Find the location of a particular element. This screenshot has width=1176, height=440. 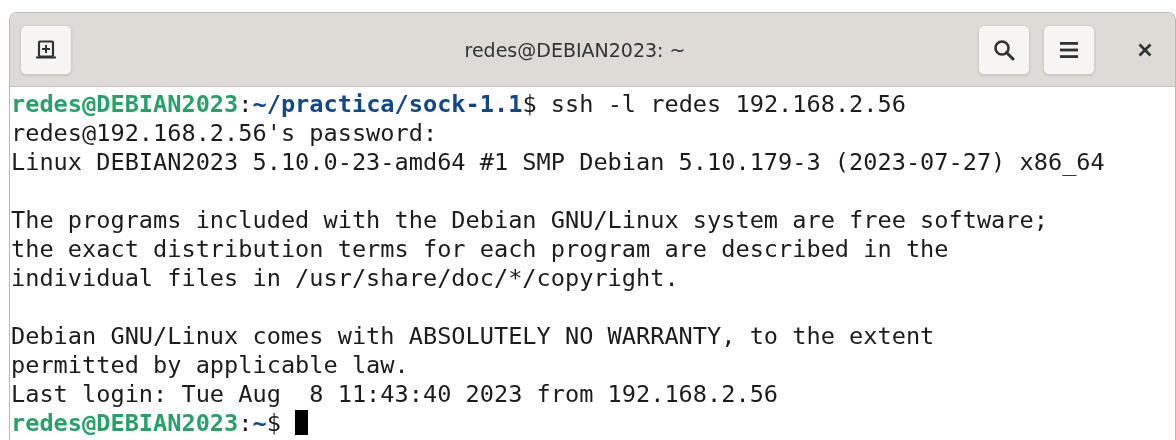

output-line: permitted by applicable law. is located at coordinates (210, 365).